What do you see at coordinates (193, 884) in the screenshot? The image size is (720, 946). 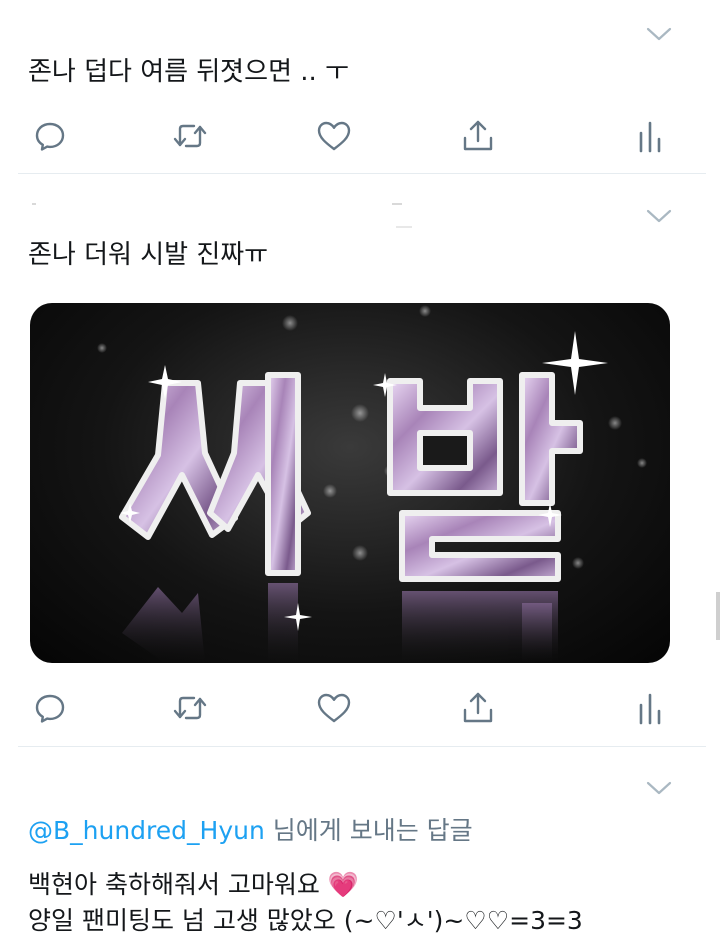 I see `tweet-text-line: 백현아 축하해줘서 고마워요 💗` at bounding box center [193, 884].